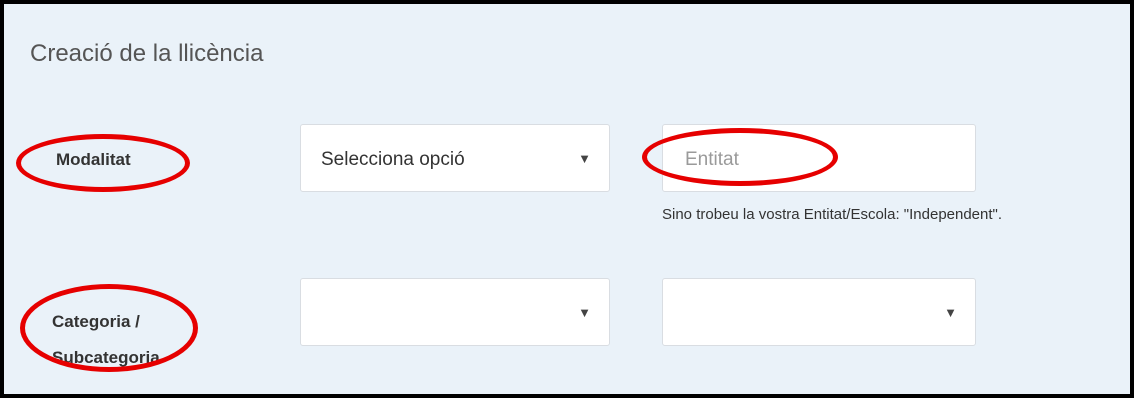  What do you see at coordinates (96, 321) in the screenshot?
I see `categoria-label-line1: Categoria /` at bounding box center [96, 321].